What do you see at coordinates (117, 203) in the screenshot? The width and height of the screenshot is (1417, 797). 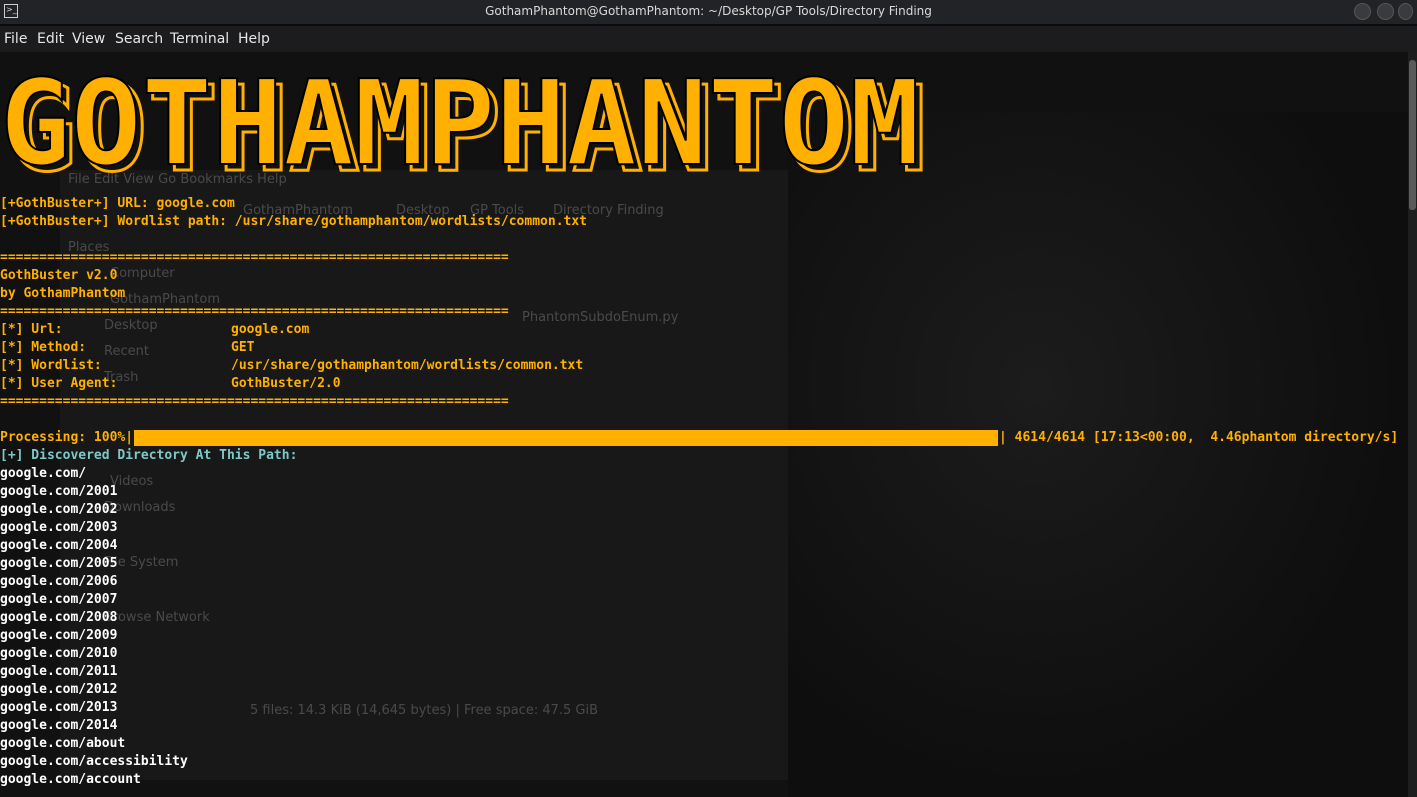 I see `url-line: [+GothBuster+] URL: google.com` at bounding box center [117, 203].